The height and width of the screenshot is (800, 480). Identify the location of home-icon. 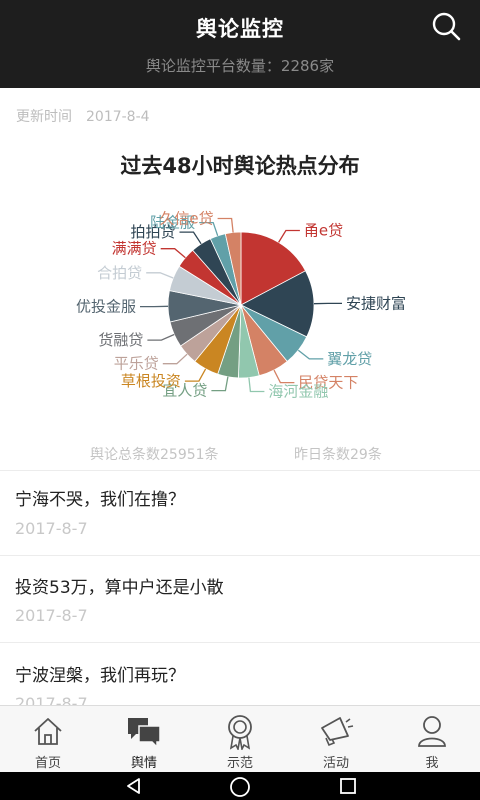
(48, 731).